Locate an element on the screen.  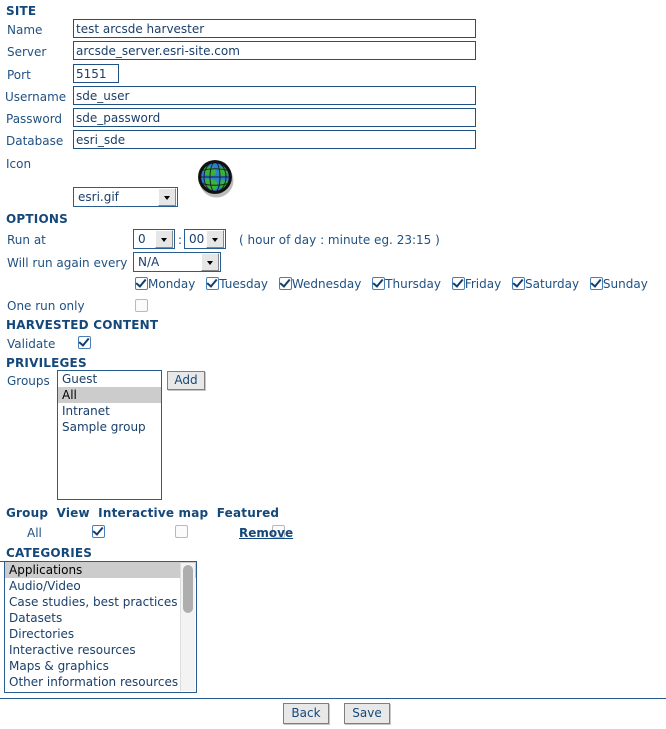
weekday-item-thursday: Thursday is located at coordinates (408, 284).